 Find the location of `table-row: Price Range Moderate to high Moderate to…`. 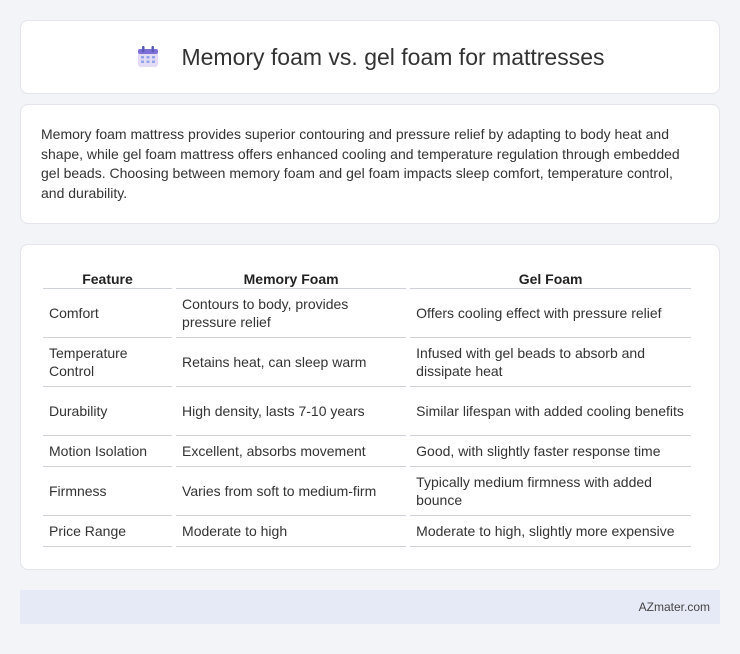

table-row: Price Range Moderate to high Moderate to… is located at coordinates (367, 531).